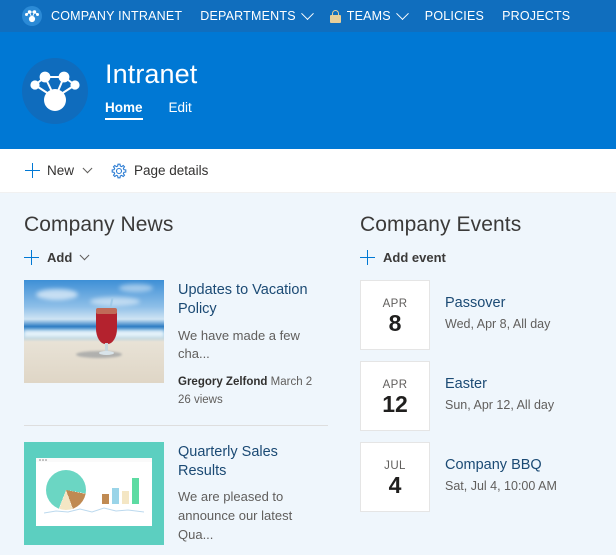  I want to click on add-event-button: Add event, so click(480, 257).